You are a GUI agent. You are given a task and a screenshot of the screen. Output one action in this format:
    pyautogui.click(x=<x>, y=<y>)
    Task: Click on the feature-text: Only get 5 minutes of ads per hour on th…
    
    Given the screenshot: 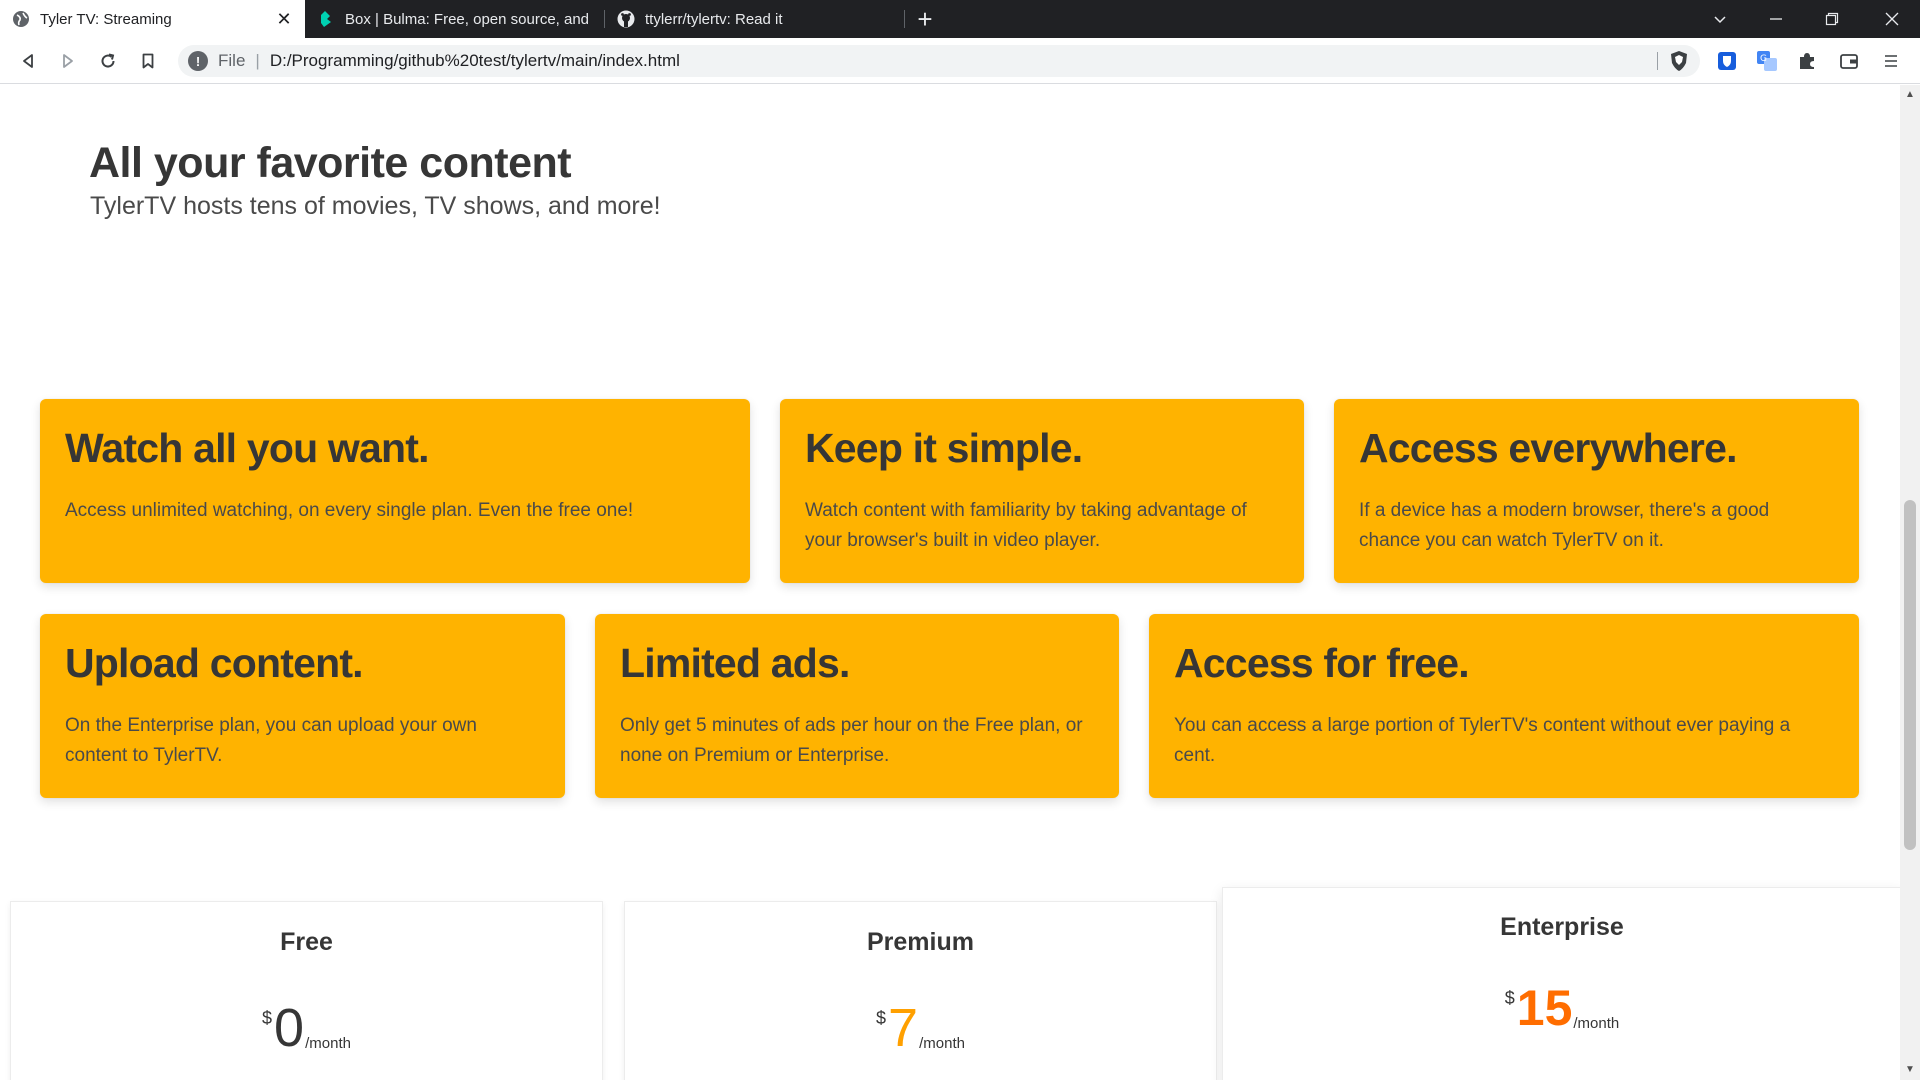 What is the action you would take?
    pyautogui.click(x=851, y=740)
    